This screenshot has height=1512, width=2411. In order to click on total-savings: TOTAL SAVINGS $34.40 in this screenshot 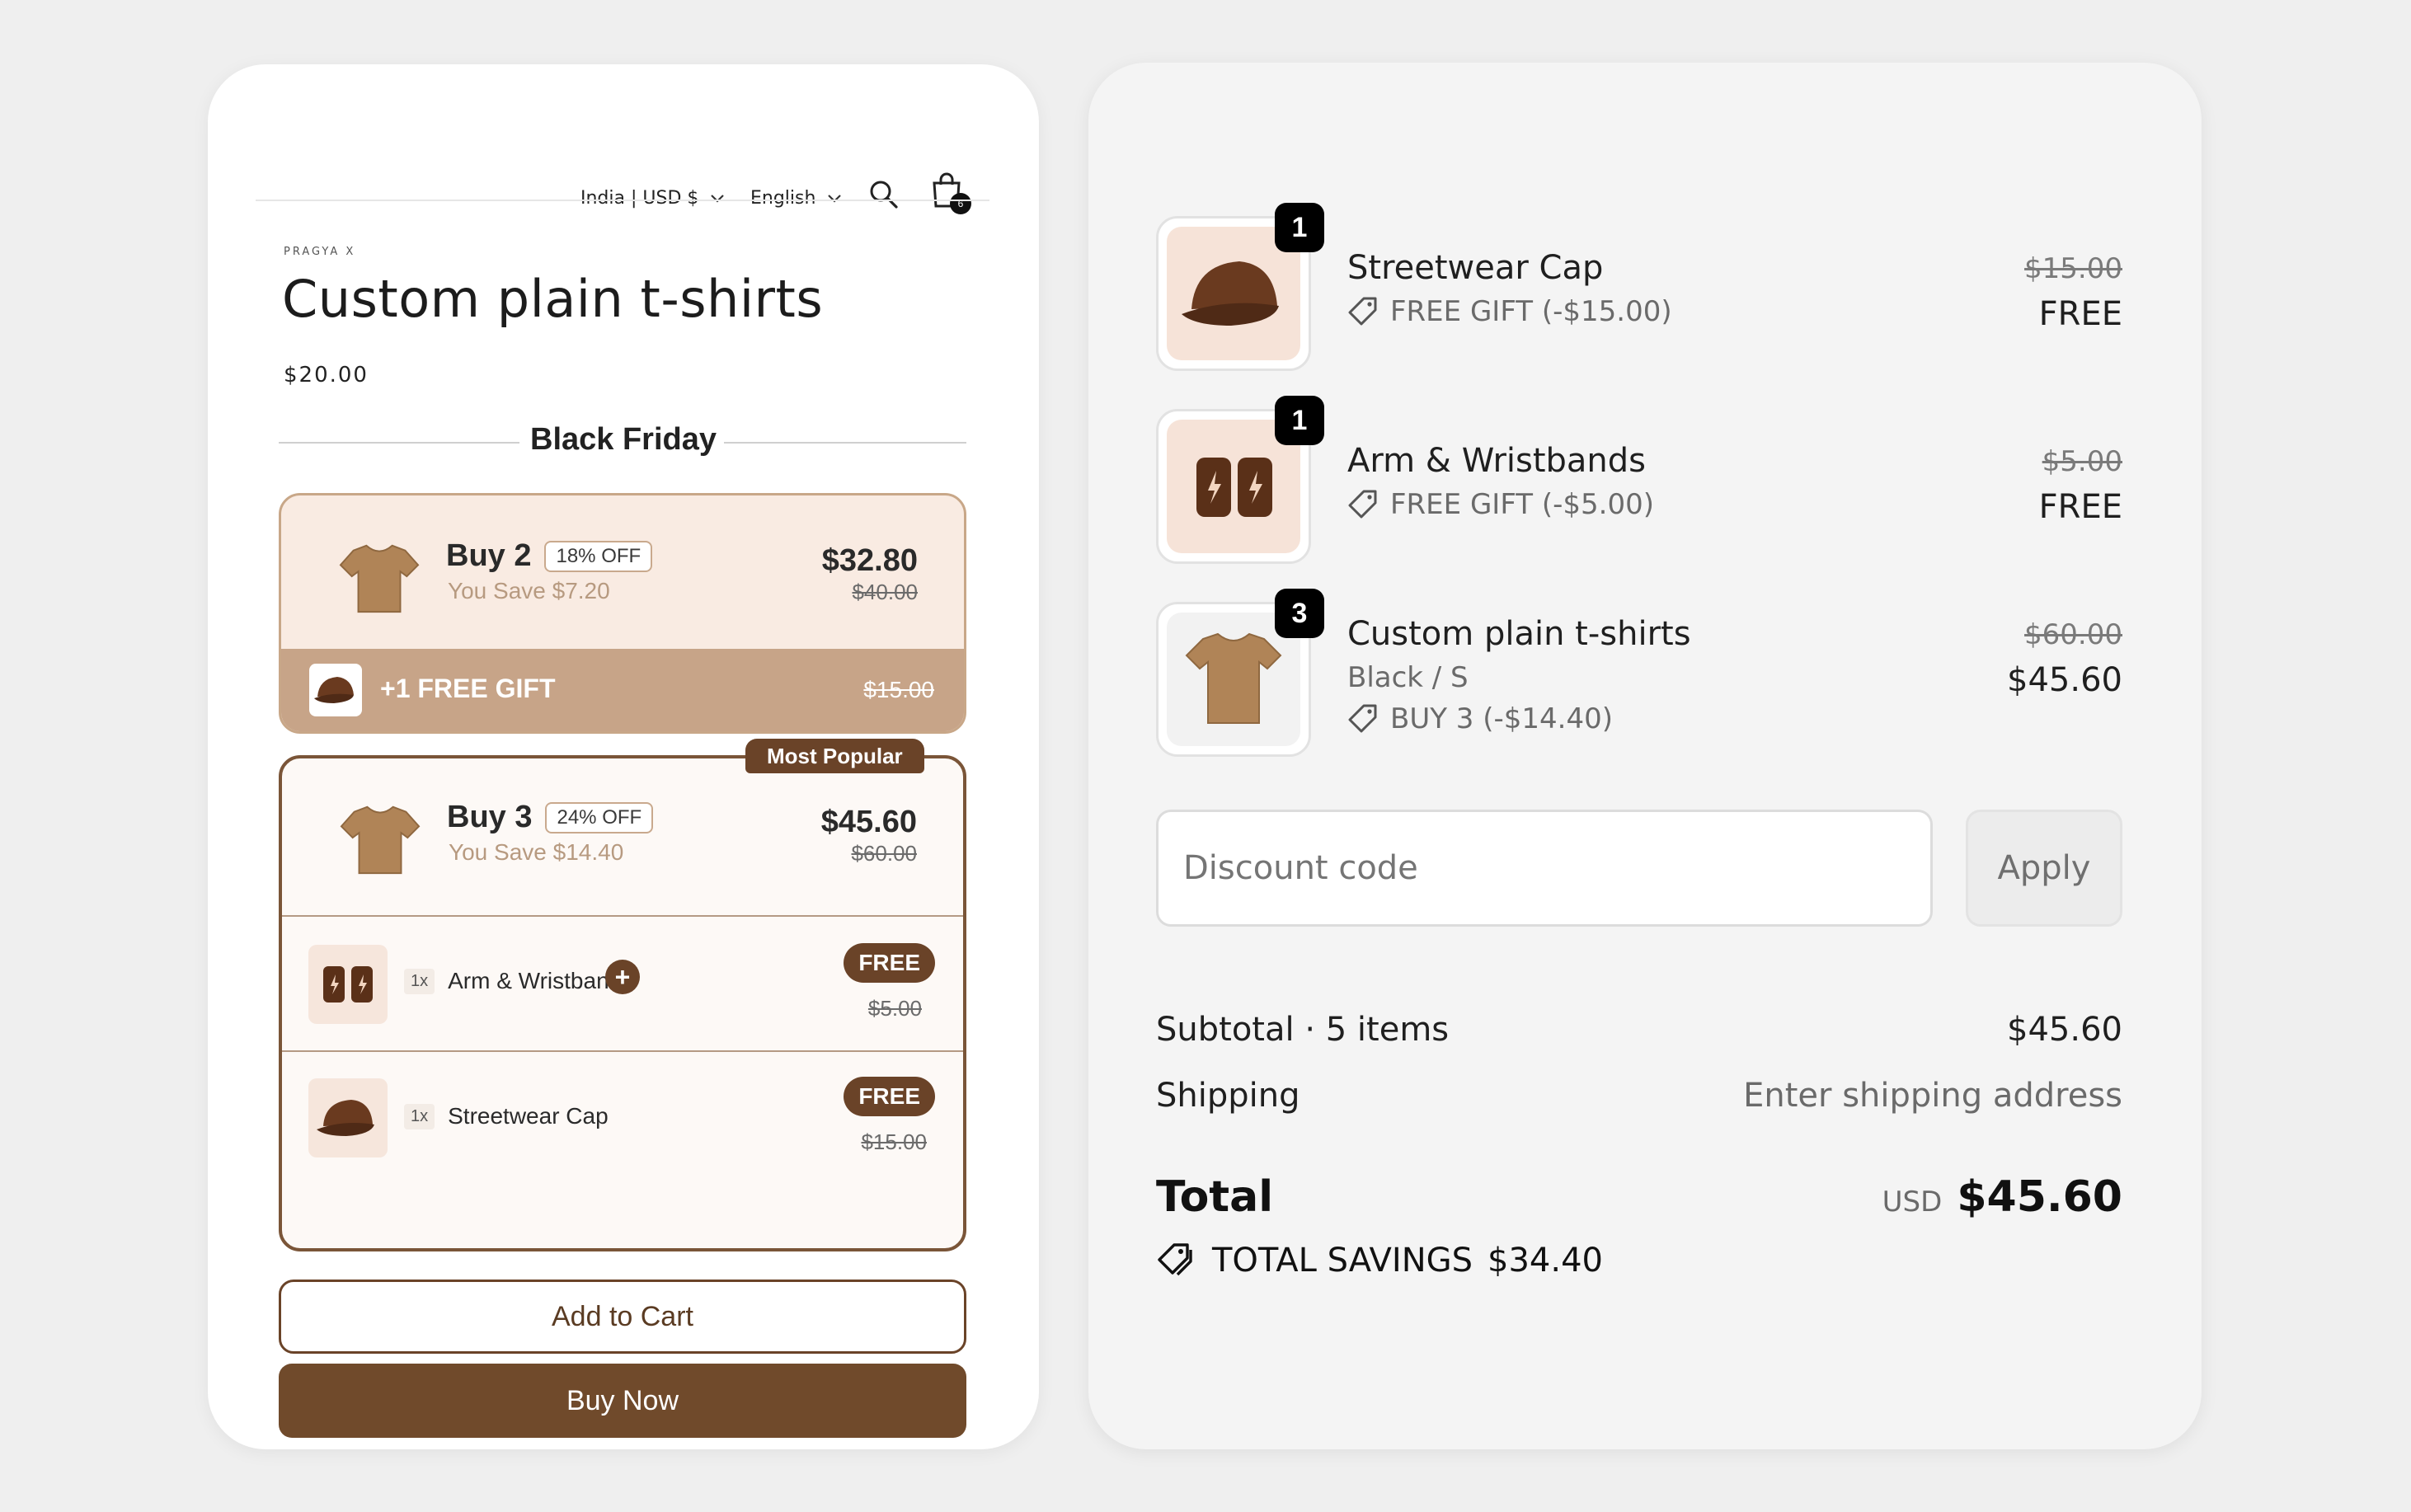, I will do `click(1379, 1261)`.